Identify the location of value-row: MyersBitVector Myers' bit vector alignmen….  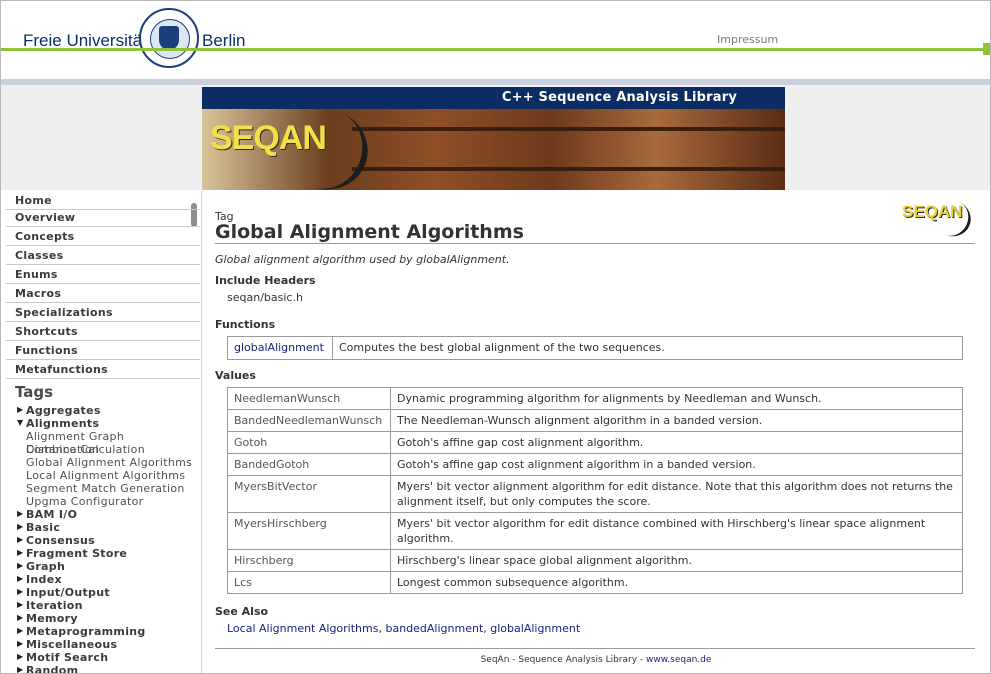
(595, 494).